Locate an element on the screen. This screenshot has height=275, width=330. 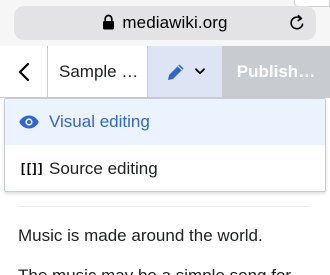
edit-mode-switcher-button is located at coordinates (185, 71).